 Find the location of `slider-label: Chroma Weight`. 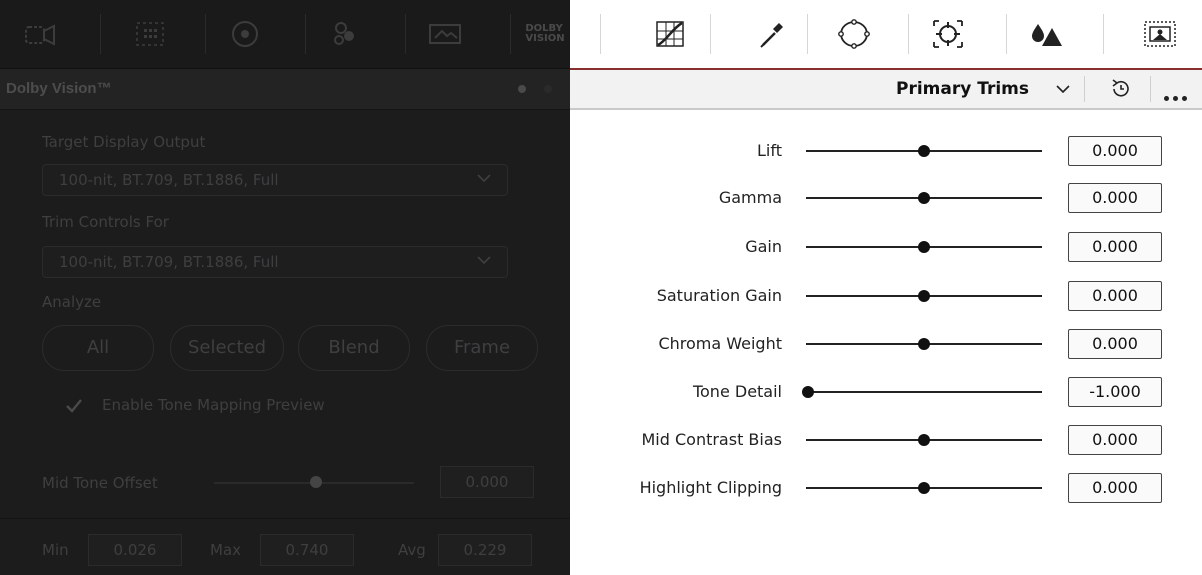

slider-label: Chroma Weight is located at coordinates (720, 343).